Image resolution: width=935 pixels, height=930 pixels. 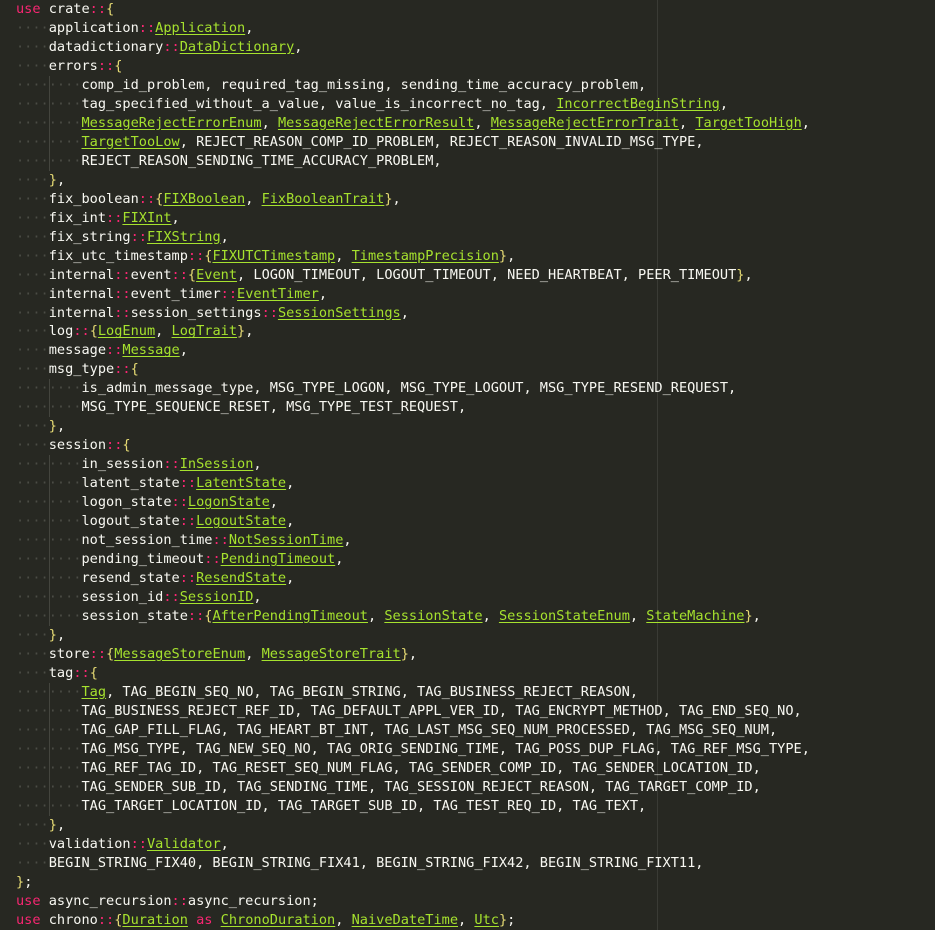 I want to click on code-line: ····fix_string::FIXString,, so click(x=405, y=237).